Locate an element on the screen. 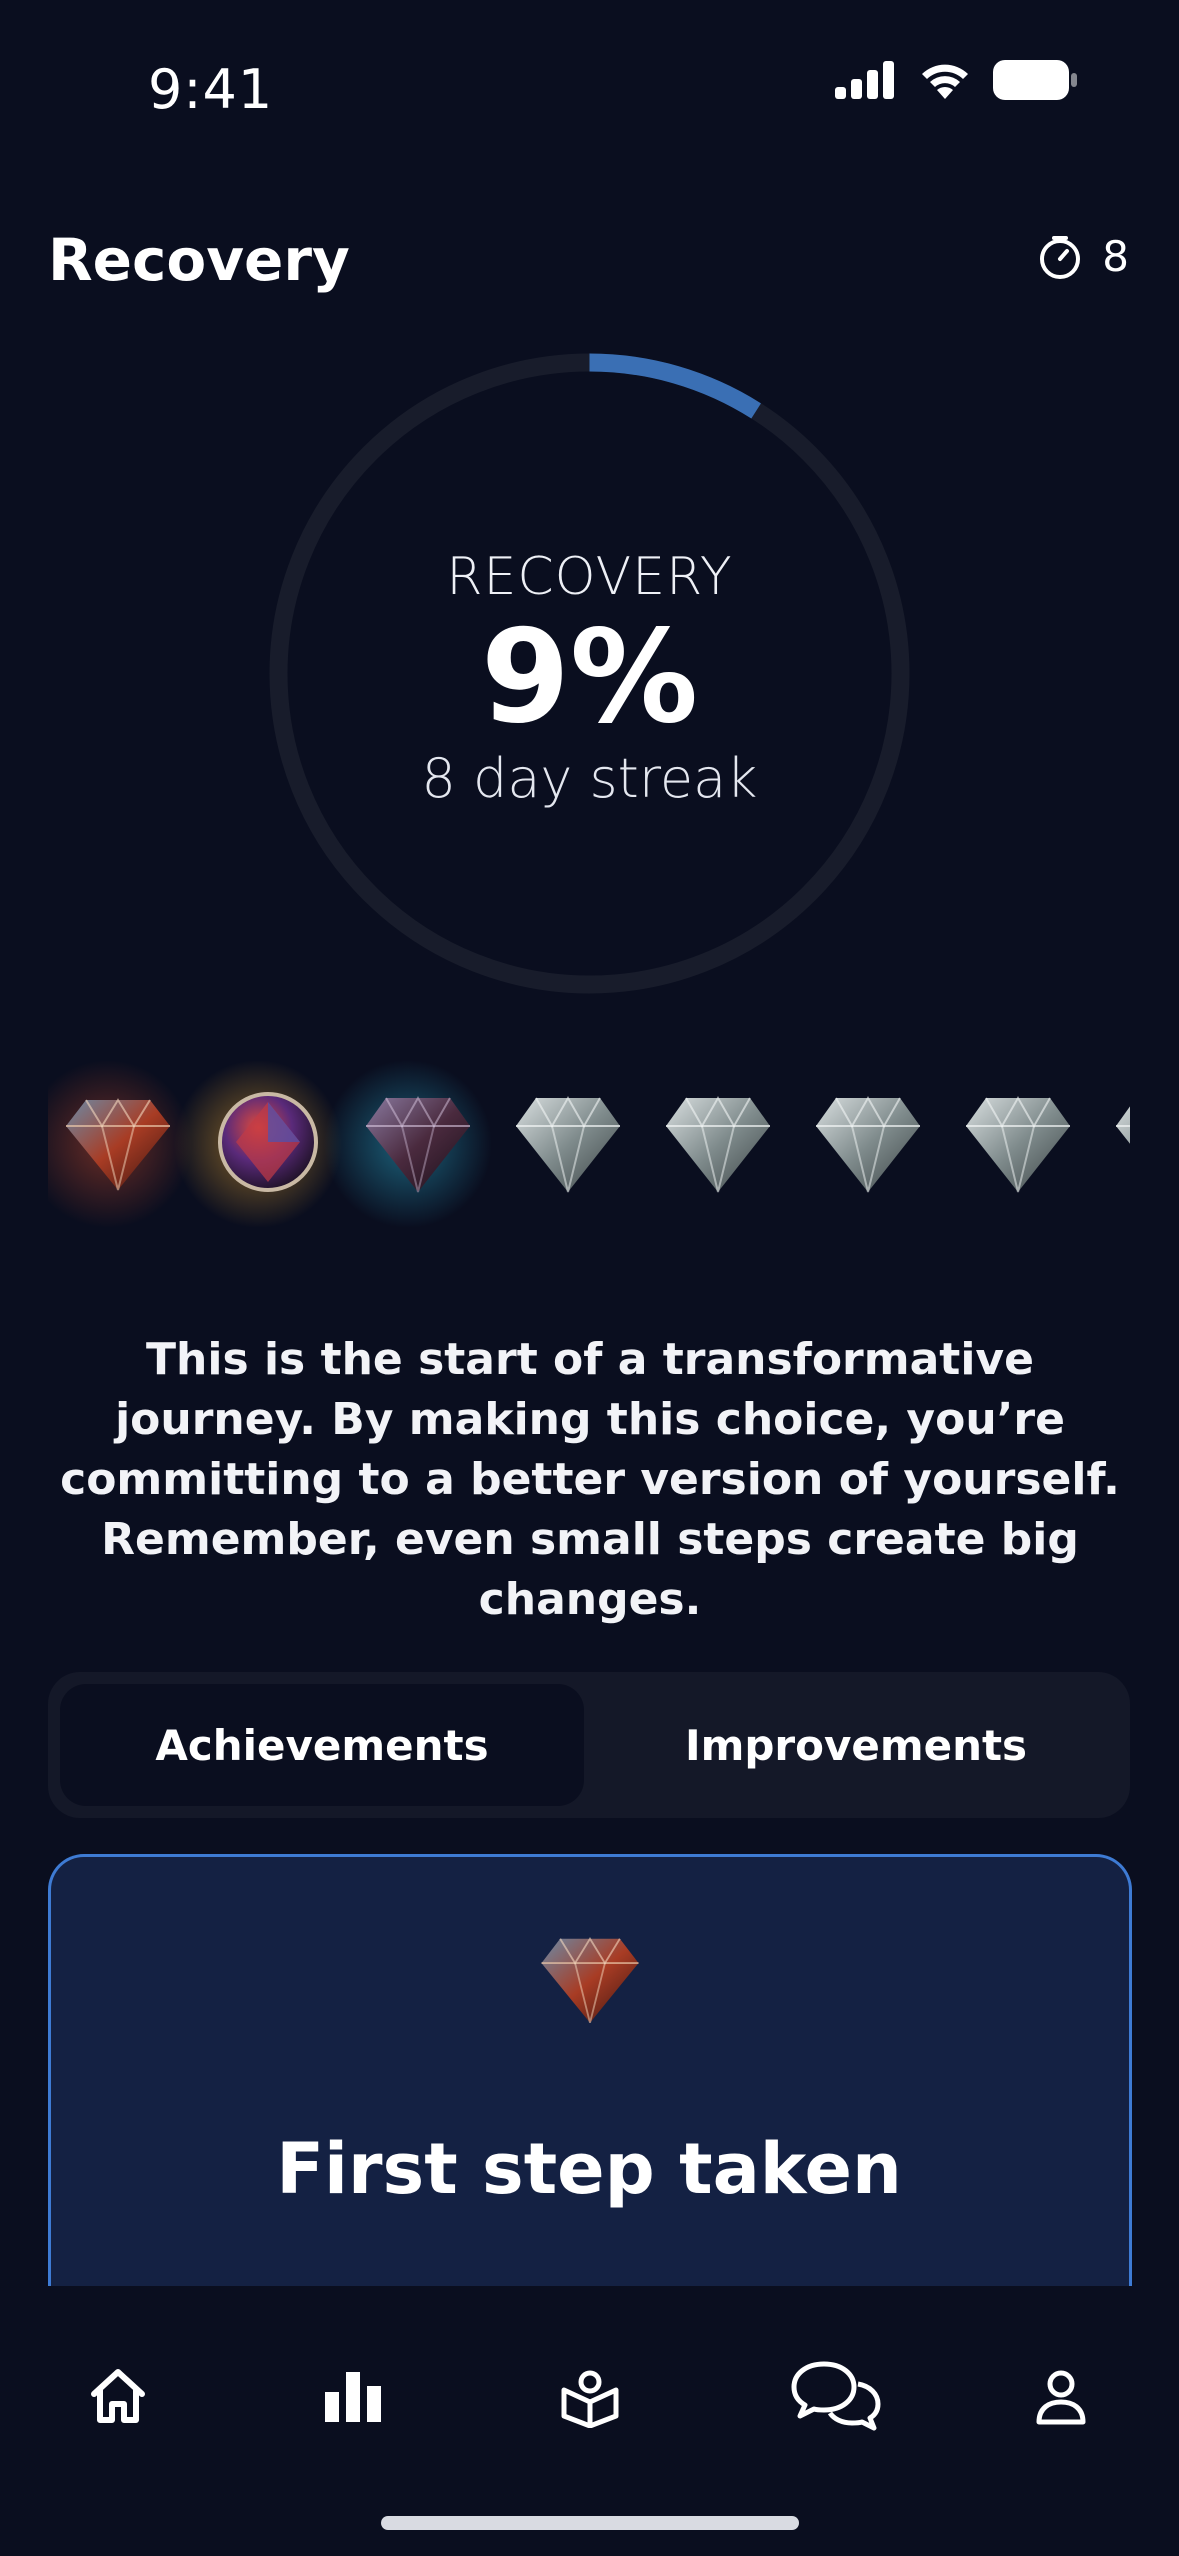 The image size is (1179, 2556). tab-home is located at coordinates (118, 2396).